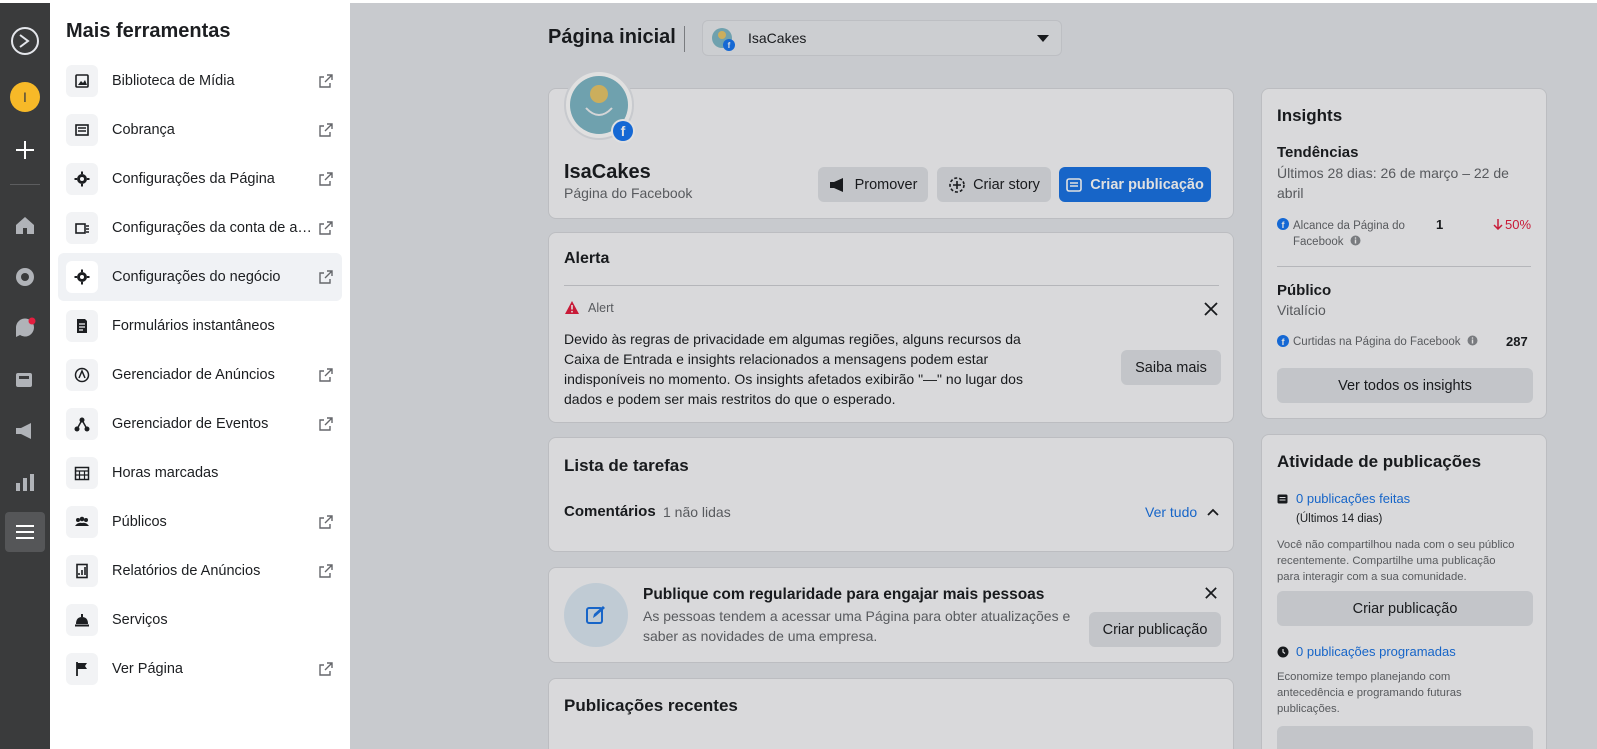  What do you see at coordinates (25, 328) in the screenshot?
I see `inbox-icon` at bounding box center [25, 328].